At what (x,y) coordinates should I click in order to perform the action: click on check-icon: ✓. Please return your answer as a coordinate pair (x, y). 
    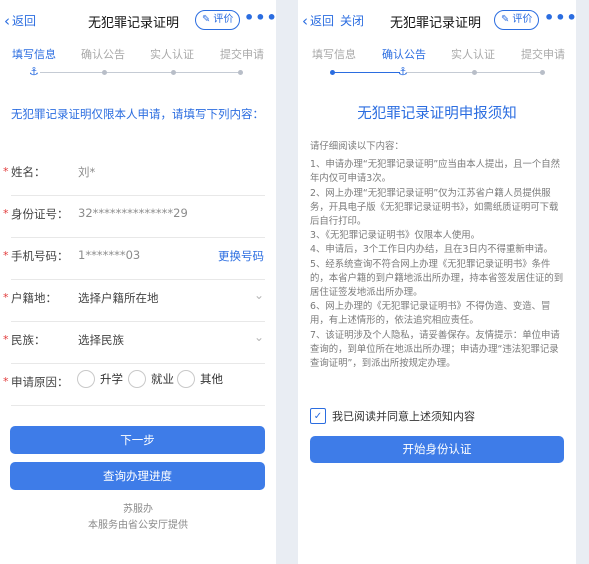
    Looking at the image, I should click on (318, 416).